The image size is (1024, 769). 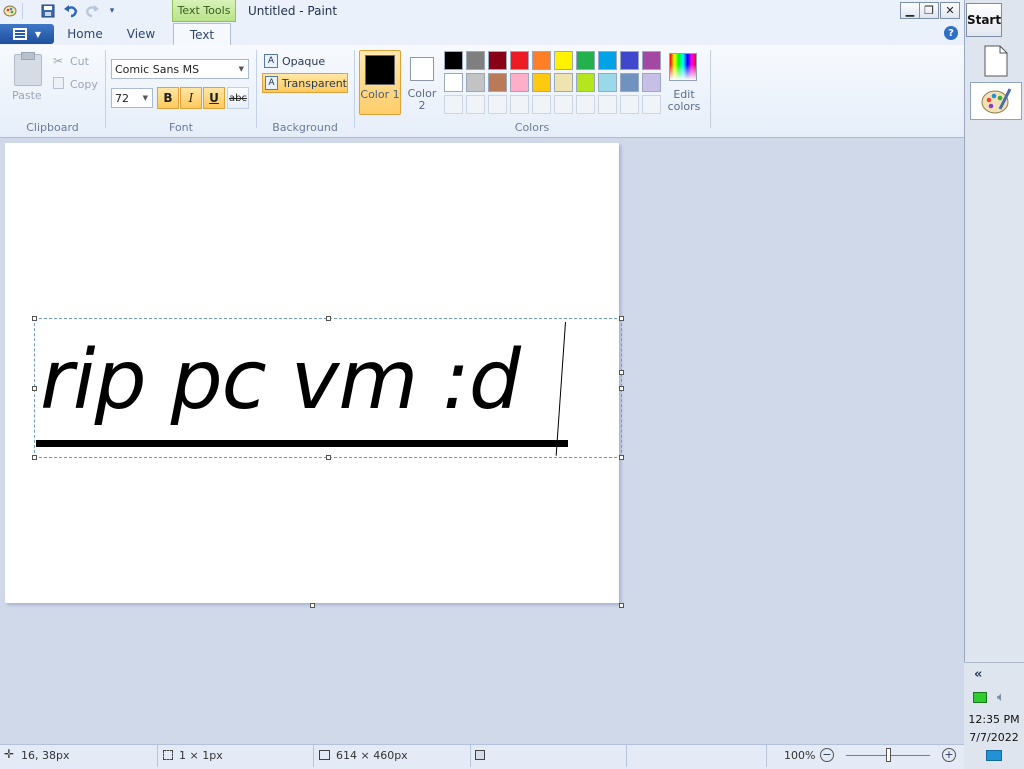 I want to click on image-size: 614 × 460px, so click(x=372, y=755).